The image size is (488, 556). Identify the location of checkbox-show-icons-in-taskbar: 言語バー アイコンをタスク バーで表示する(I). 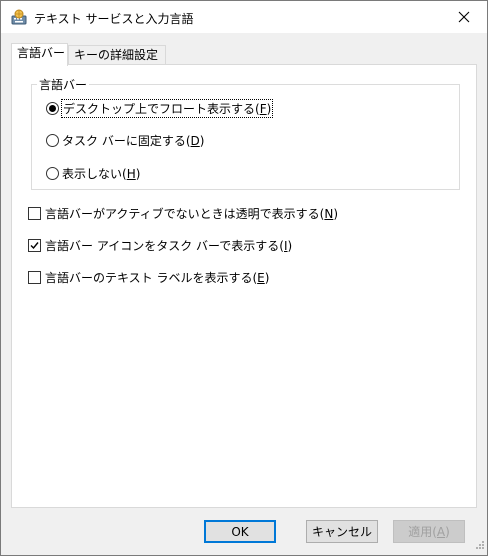
(160, 245).